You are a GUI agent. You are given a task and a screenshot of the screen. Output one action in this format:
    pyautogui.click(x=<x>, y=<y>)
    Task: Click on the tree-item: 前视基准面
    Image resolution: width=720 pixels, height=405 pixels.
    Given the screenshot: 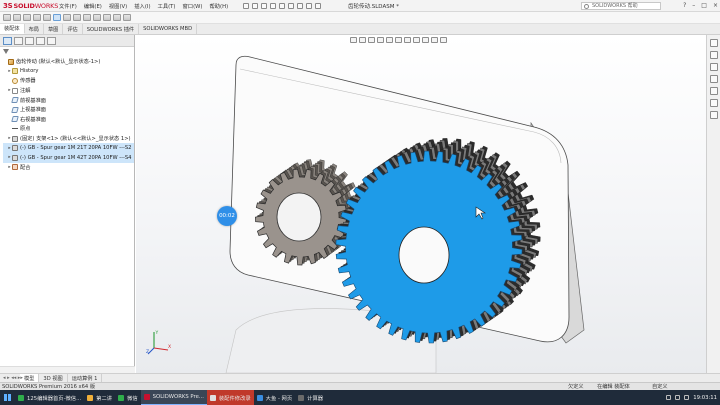 What is the action you would take?
    pyautogui.click(x=68, y=100)
    